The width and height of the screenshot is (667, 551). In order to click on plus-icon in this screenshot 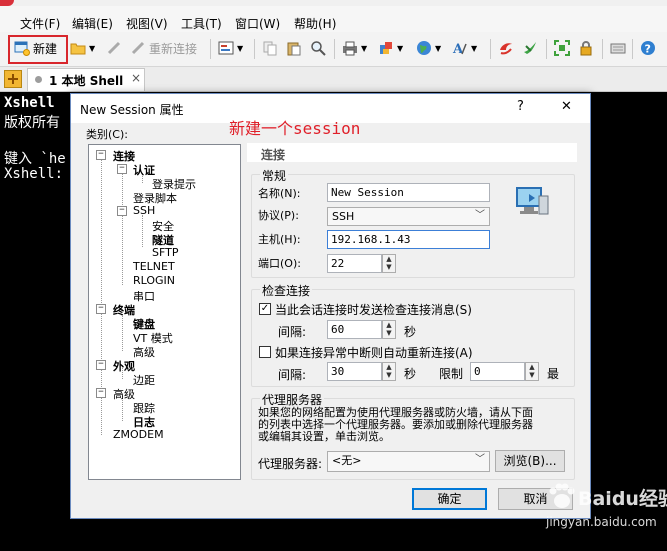, I will do `click(13, 79)`.